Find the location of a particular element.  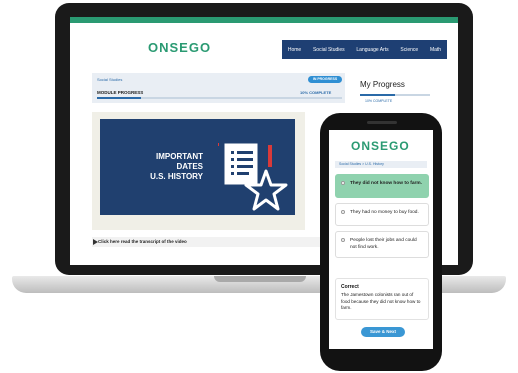

video-title-line-1: IMPORTANT DATES is located at coordinates (179, 161).